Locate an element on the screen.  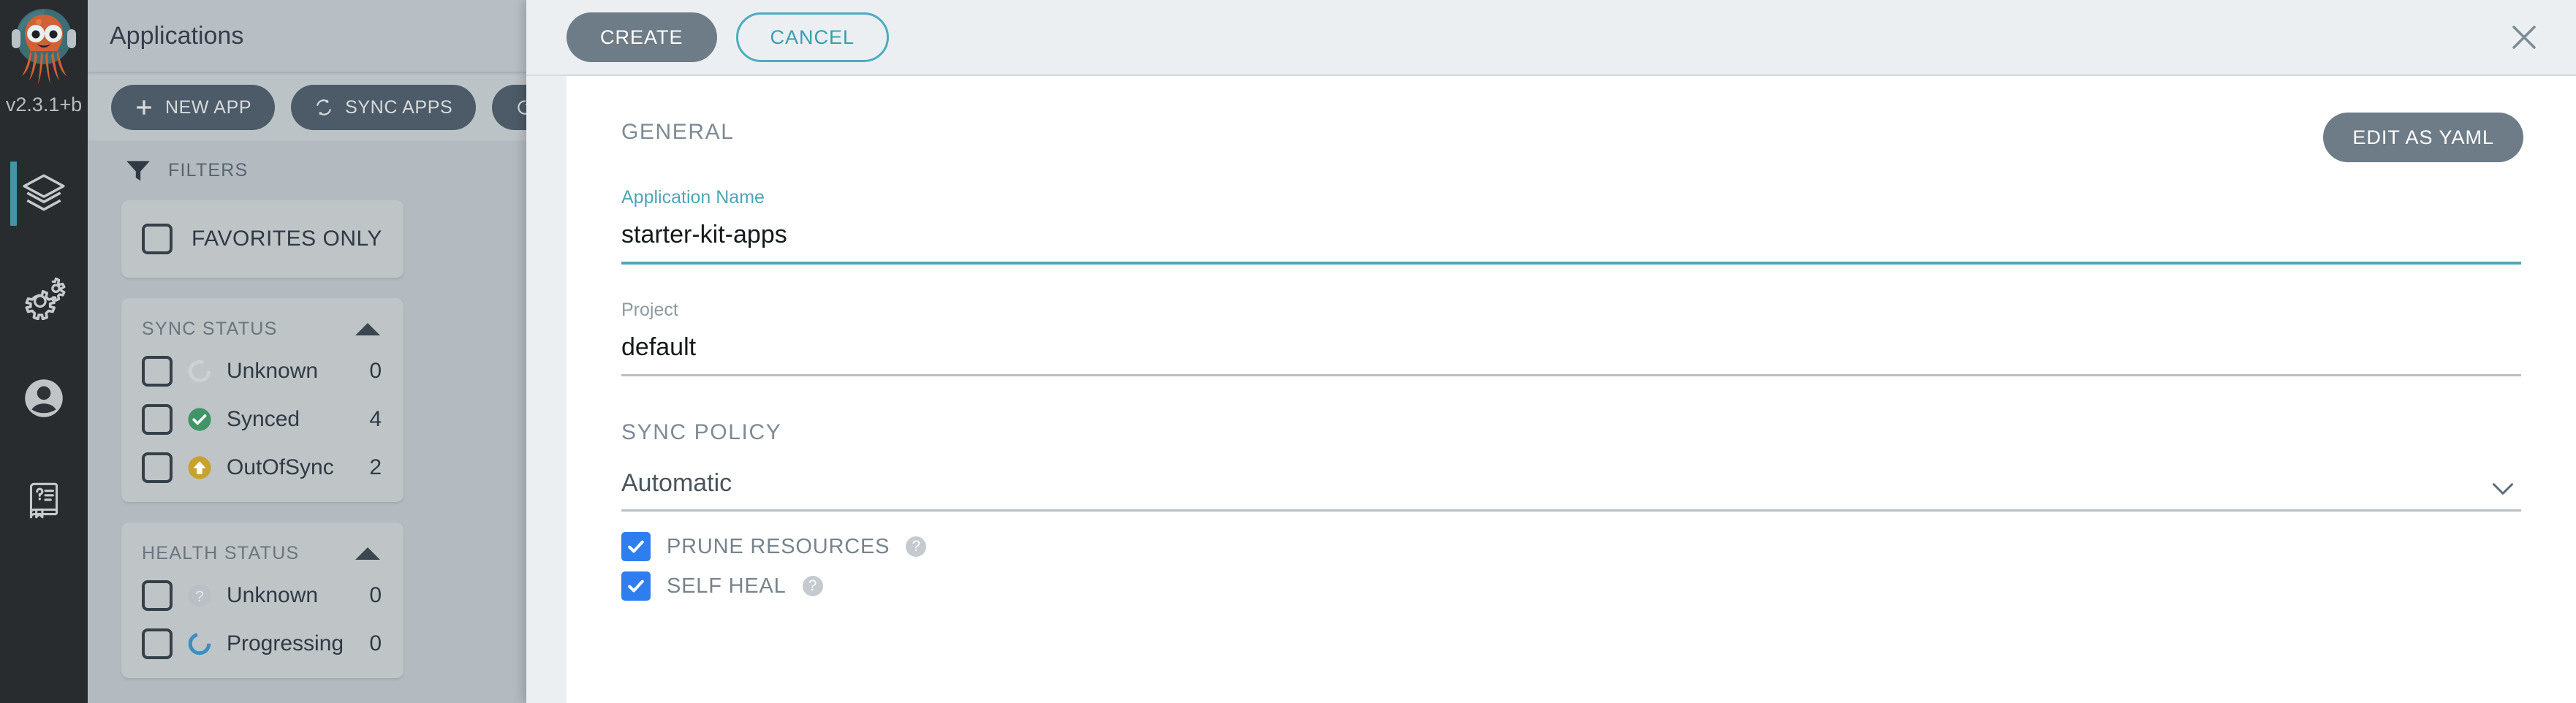
filters-heading: FILTERS is located at coordinates (255, 170).